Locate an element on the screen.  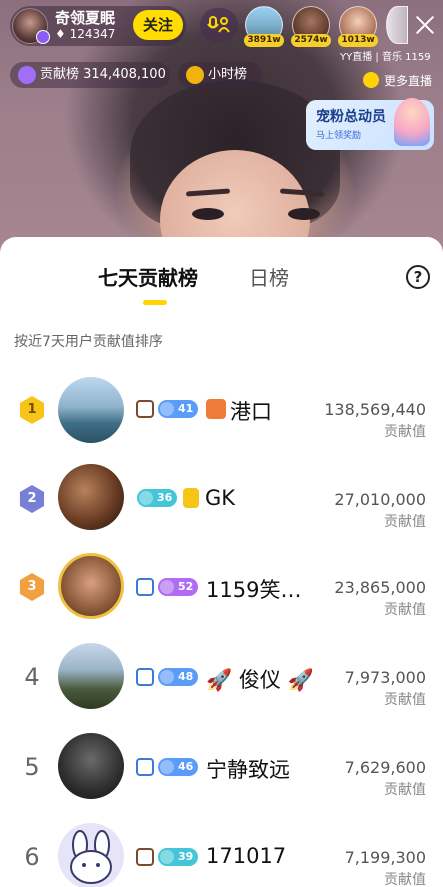
leaderboard-row: 4 48 🚀 俊仪 🚀 7,973,000 贡献值 is located at coordinates (221, 680).